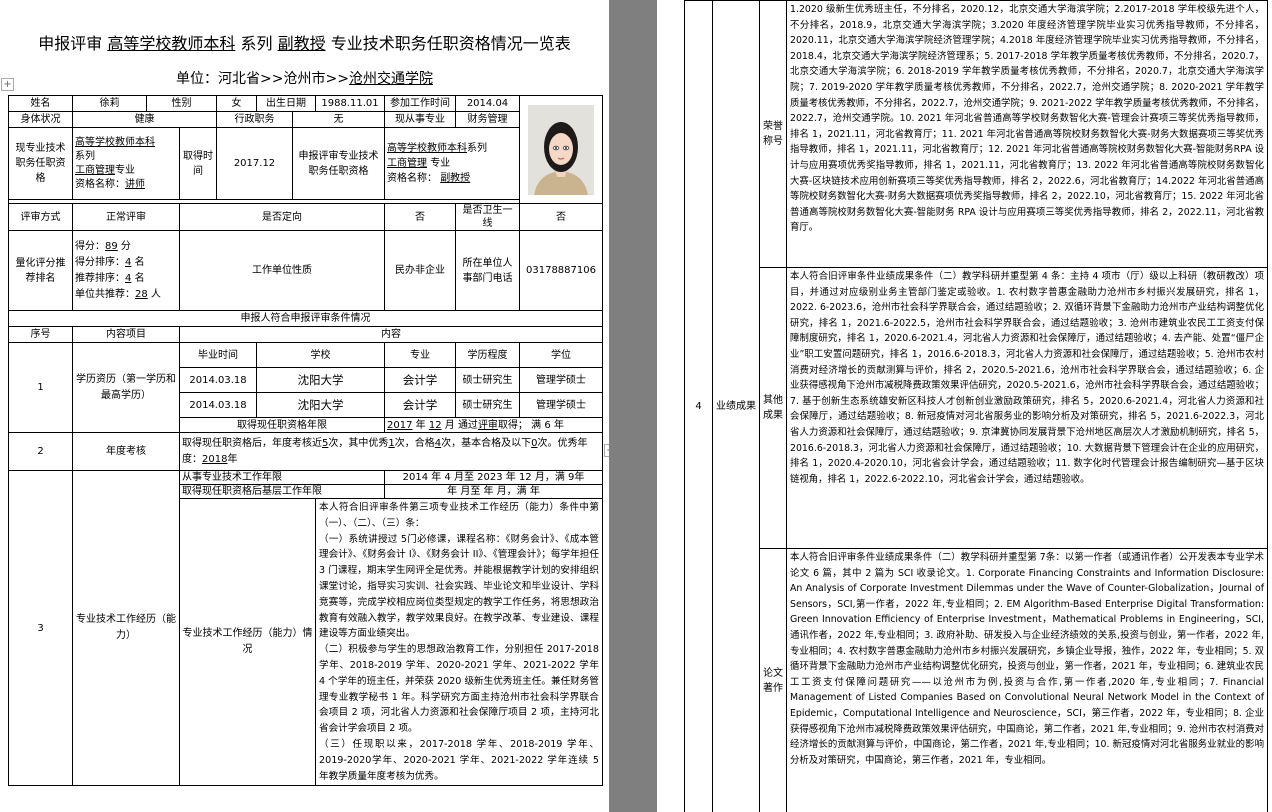 The height and width of the screenshot is (812, 1272). Describe the element at coordinates (126, 451) in the screenshot. I see `assess-label: 年度考核` at that location.